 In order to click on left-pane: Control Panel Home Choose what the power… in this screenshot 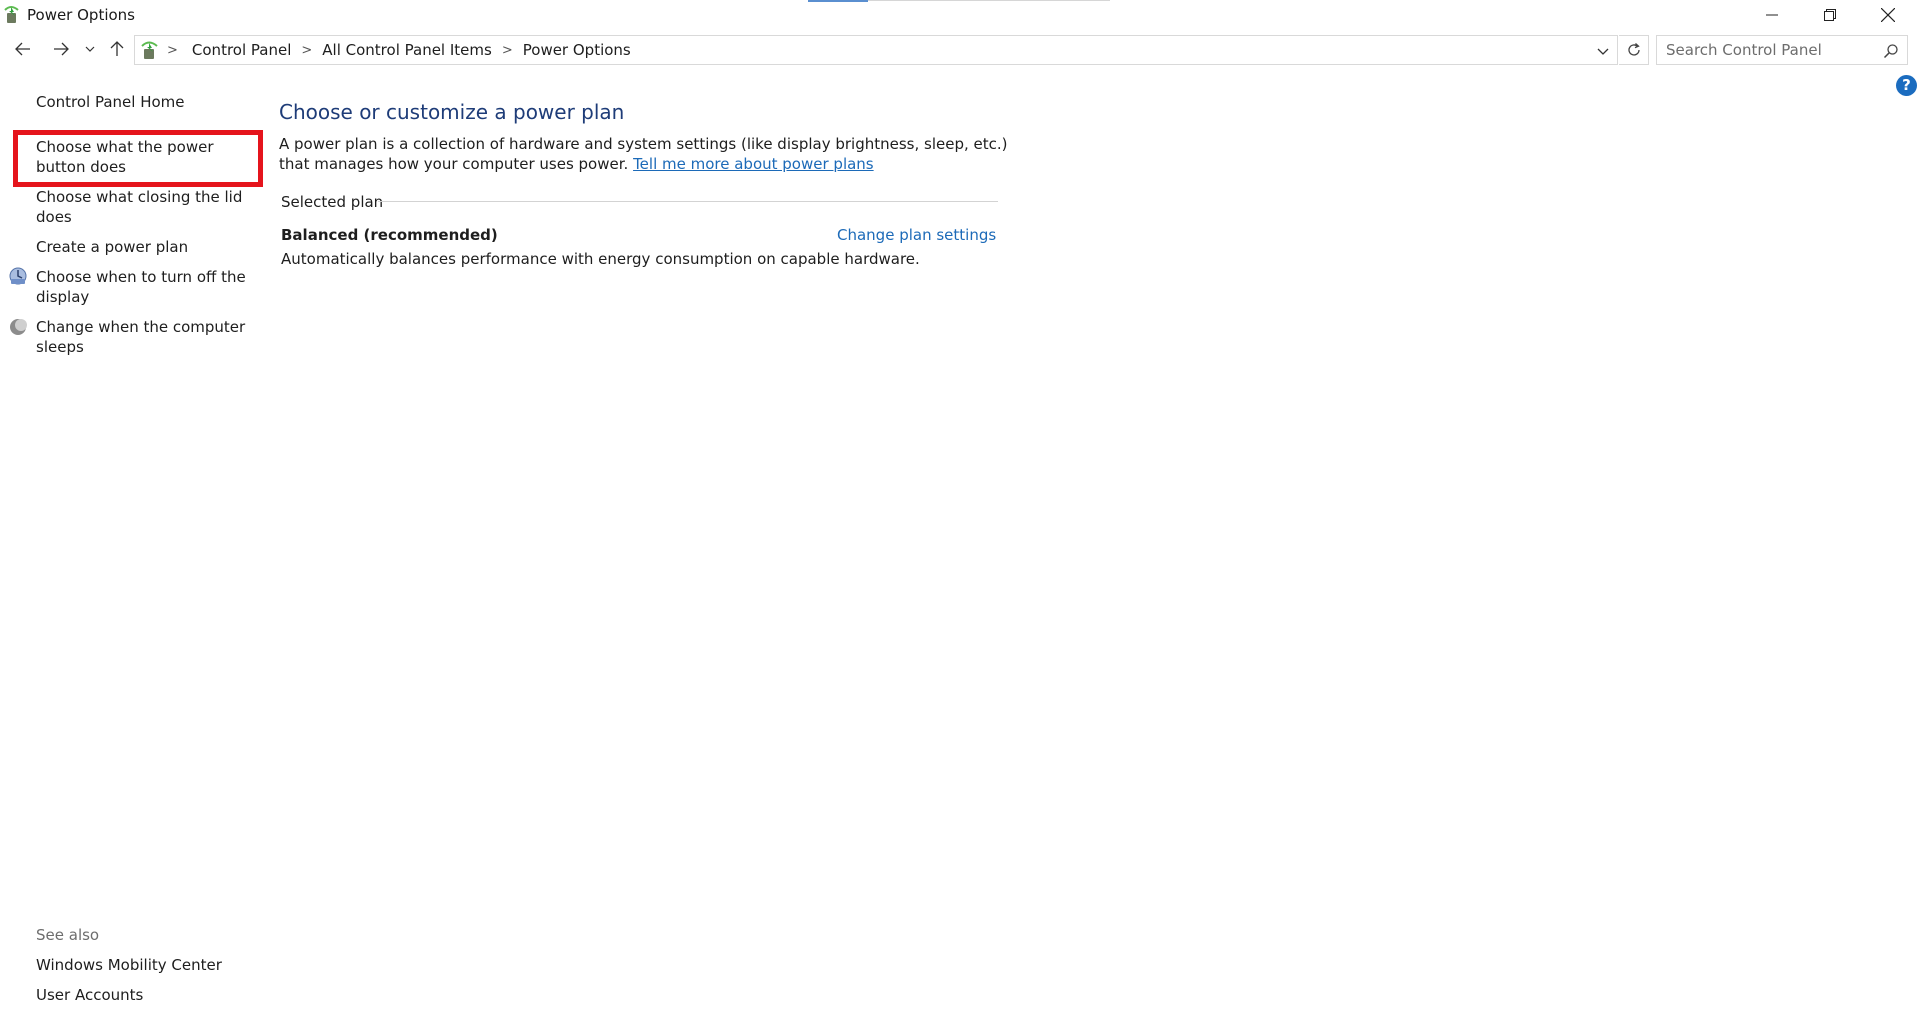, I will do `click(135, 513)`.